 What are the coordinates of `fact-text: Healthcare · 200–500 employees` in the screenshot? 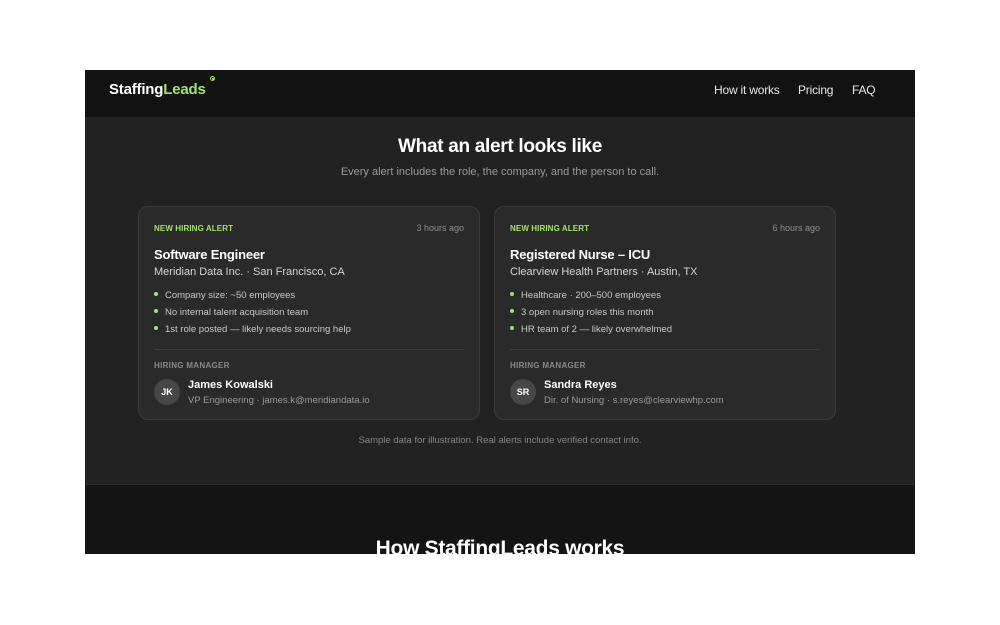 It's located at (591, 295).